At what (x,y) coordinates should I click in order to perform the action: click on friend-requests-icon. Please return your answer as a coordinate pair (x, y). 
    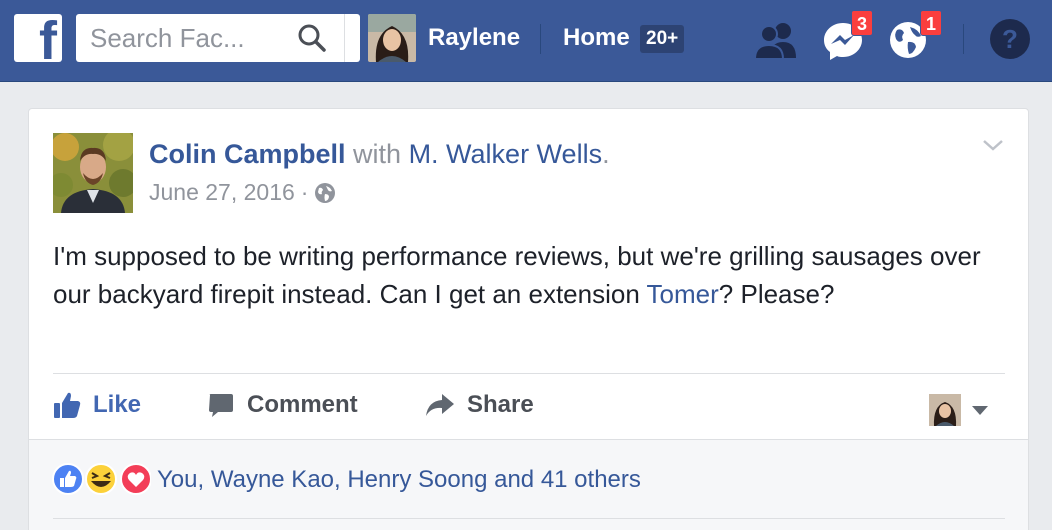
    Looking at the image, I should click on (776, 40).